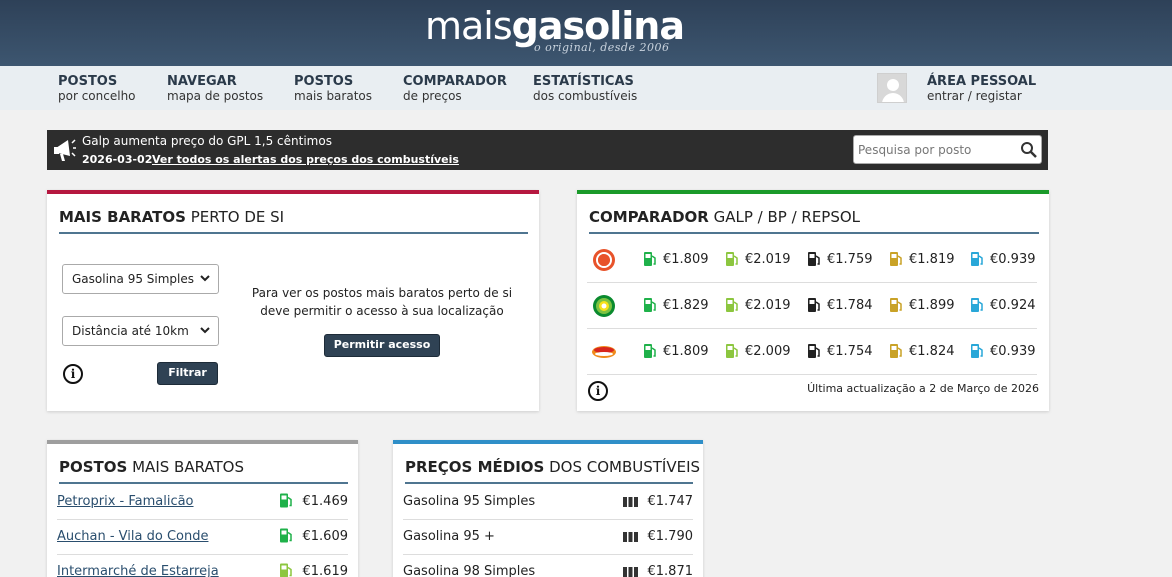 This screenshot has width=1172, height=577. What do you see at coordinates (205, 278) in the screenshot?
I see `chevron-down-icon` at bounding box center [205, 278].